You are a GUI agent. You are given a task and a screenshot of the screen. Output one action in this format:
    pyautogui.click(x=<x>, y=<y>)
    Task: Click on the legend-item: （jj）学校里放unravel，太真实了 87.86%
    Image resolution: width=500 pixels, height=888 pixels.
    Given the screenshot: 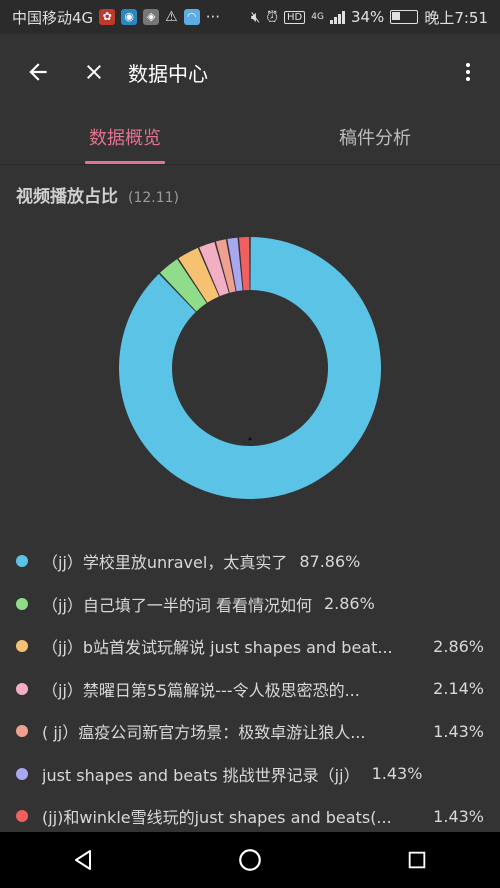 What is the action you would take?
    pyautogui.click(x=250, y=561)
    